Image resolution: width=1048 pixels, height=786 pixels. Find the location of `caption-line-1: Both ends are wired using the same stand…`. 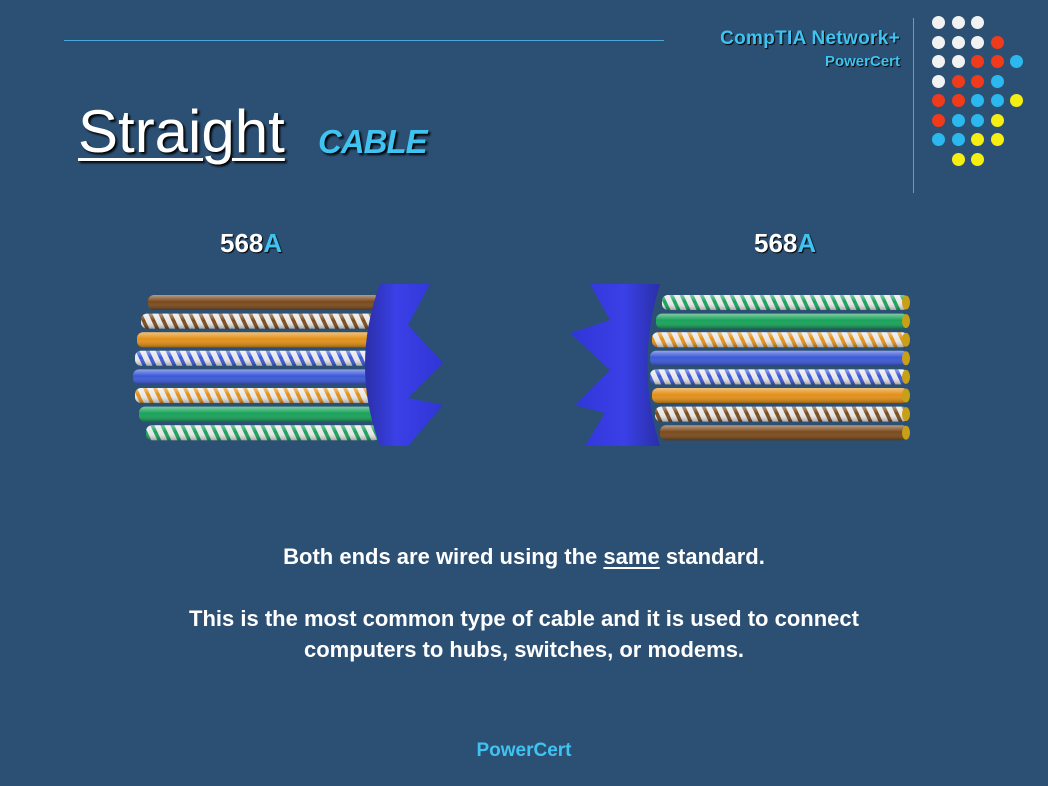

caption-line-1: Both ends are wired using the same stand… is located at coordinates (524, 556).